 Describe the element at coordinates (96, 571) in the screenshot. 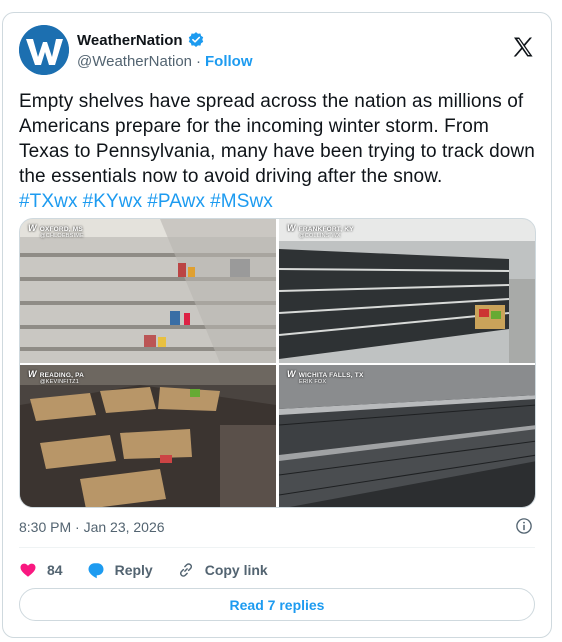

I see `reply-icon` at that location.